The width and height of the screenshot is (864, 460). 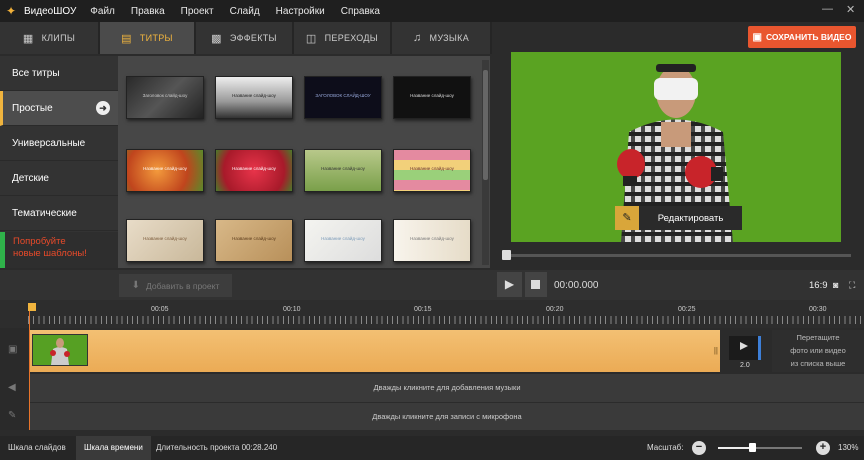 What do you see at coordinates (113, 448) in the screenshot?
I see `timeline-view-button: Шкала времени` at bounding box center [113, 448].